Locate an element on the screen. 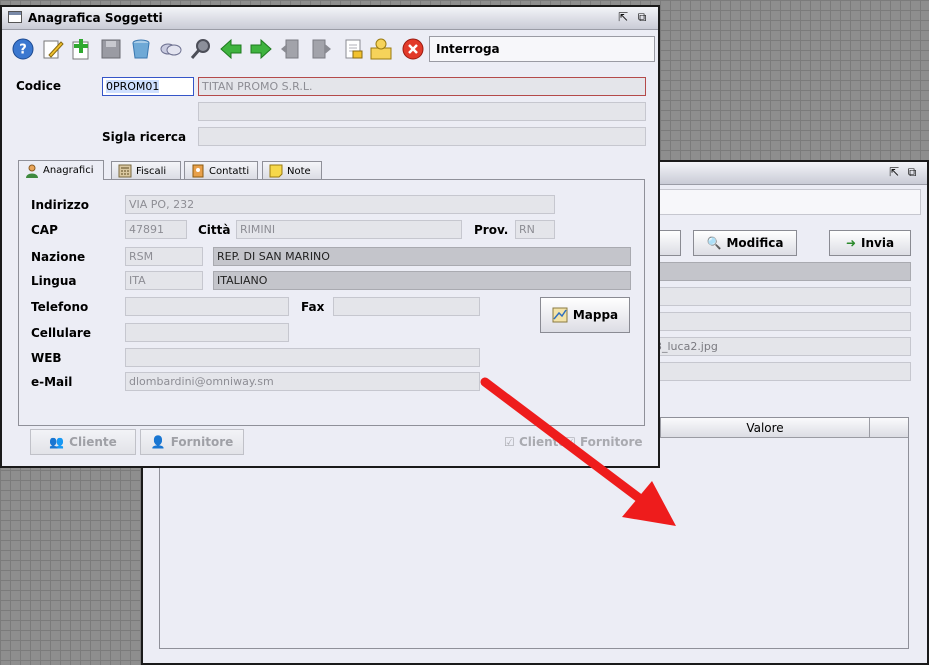 The height and width of the screenshot is (665, 929). back-top-field is located at coordinates (786, 202).